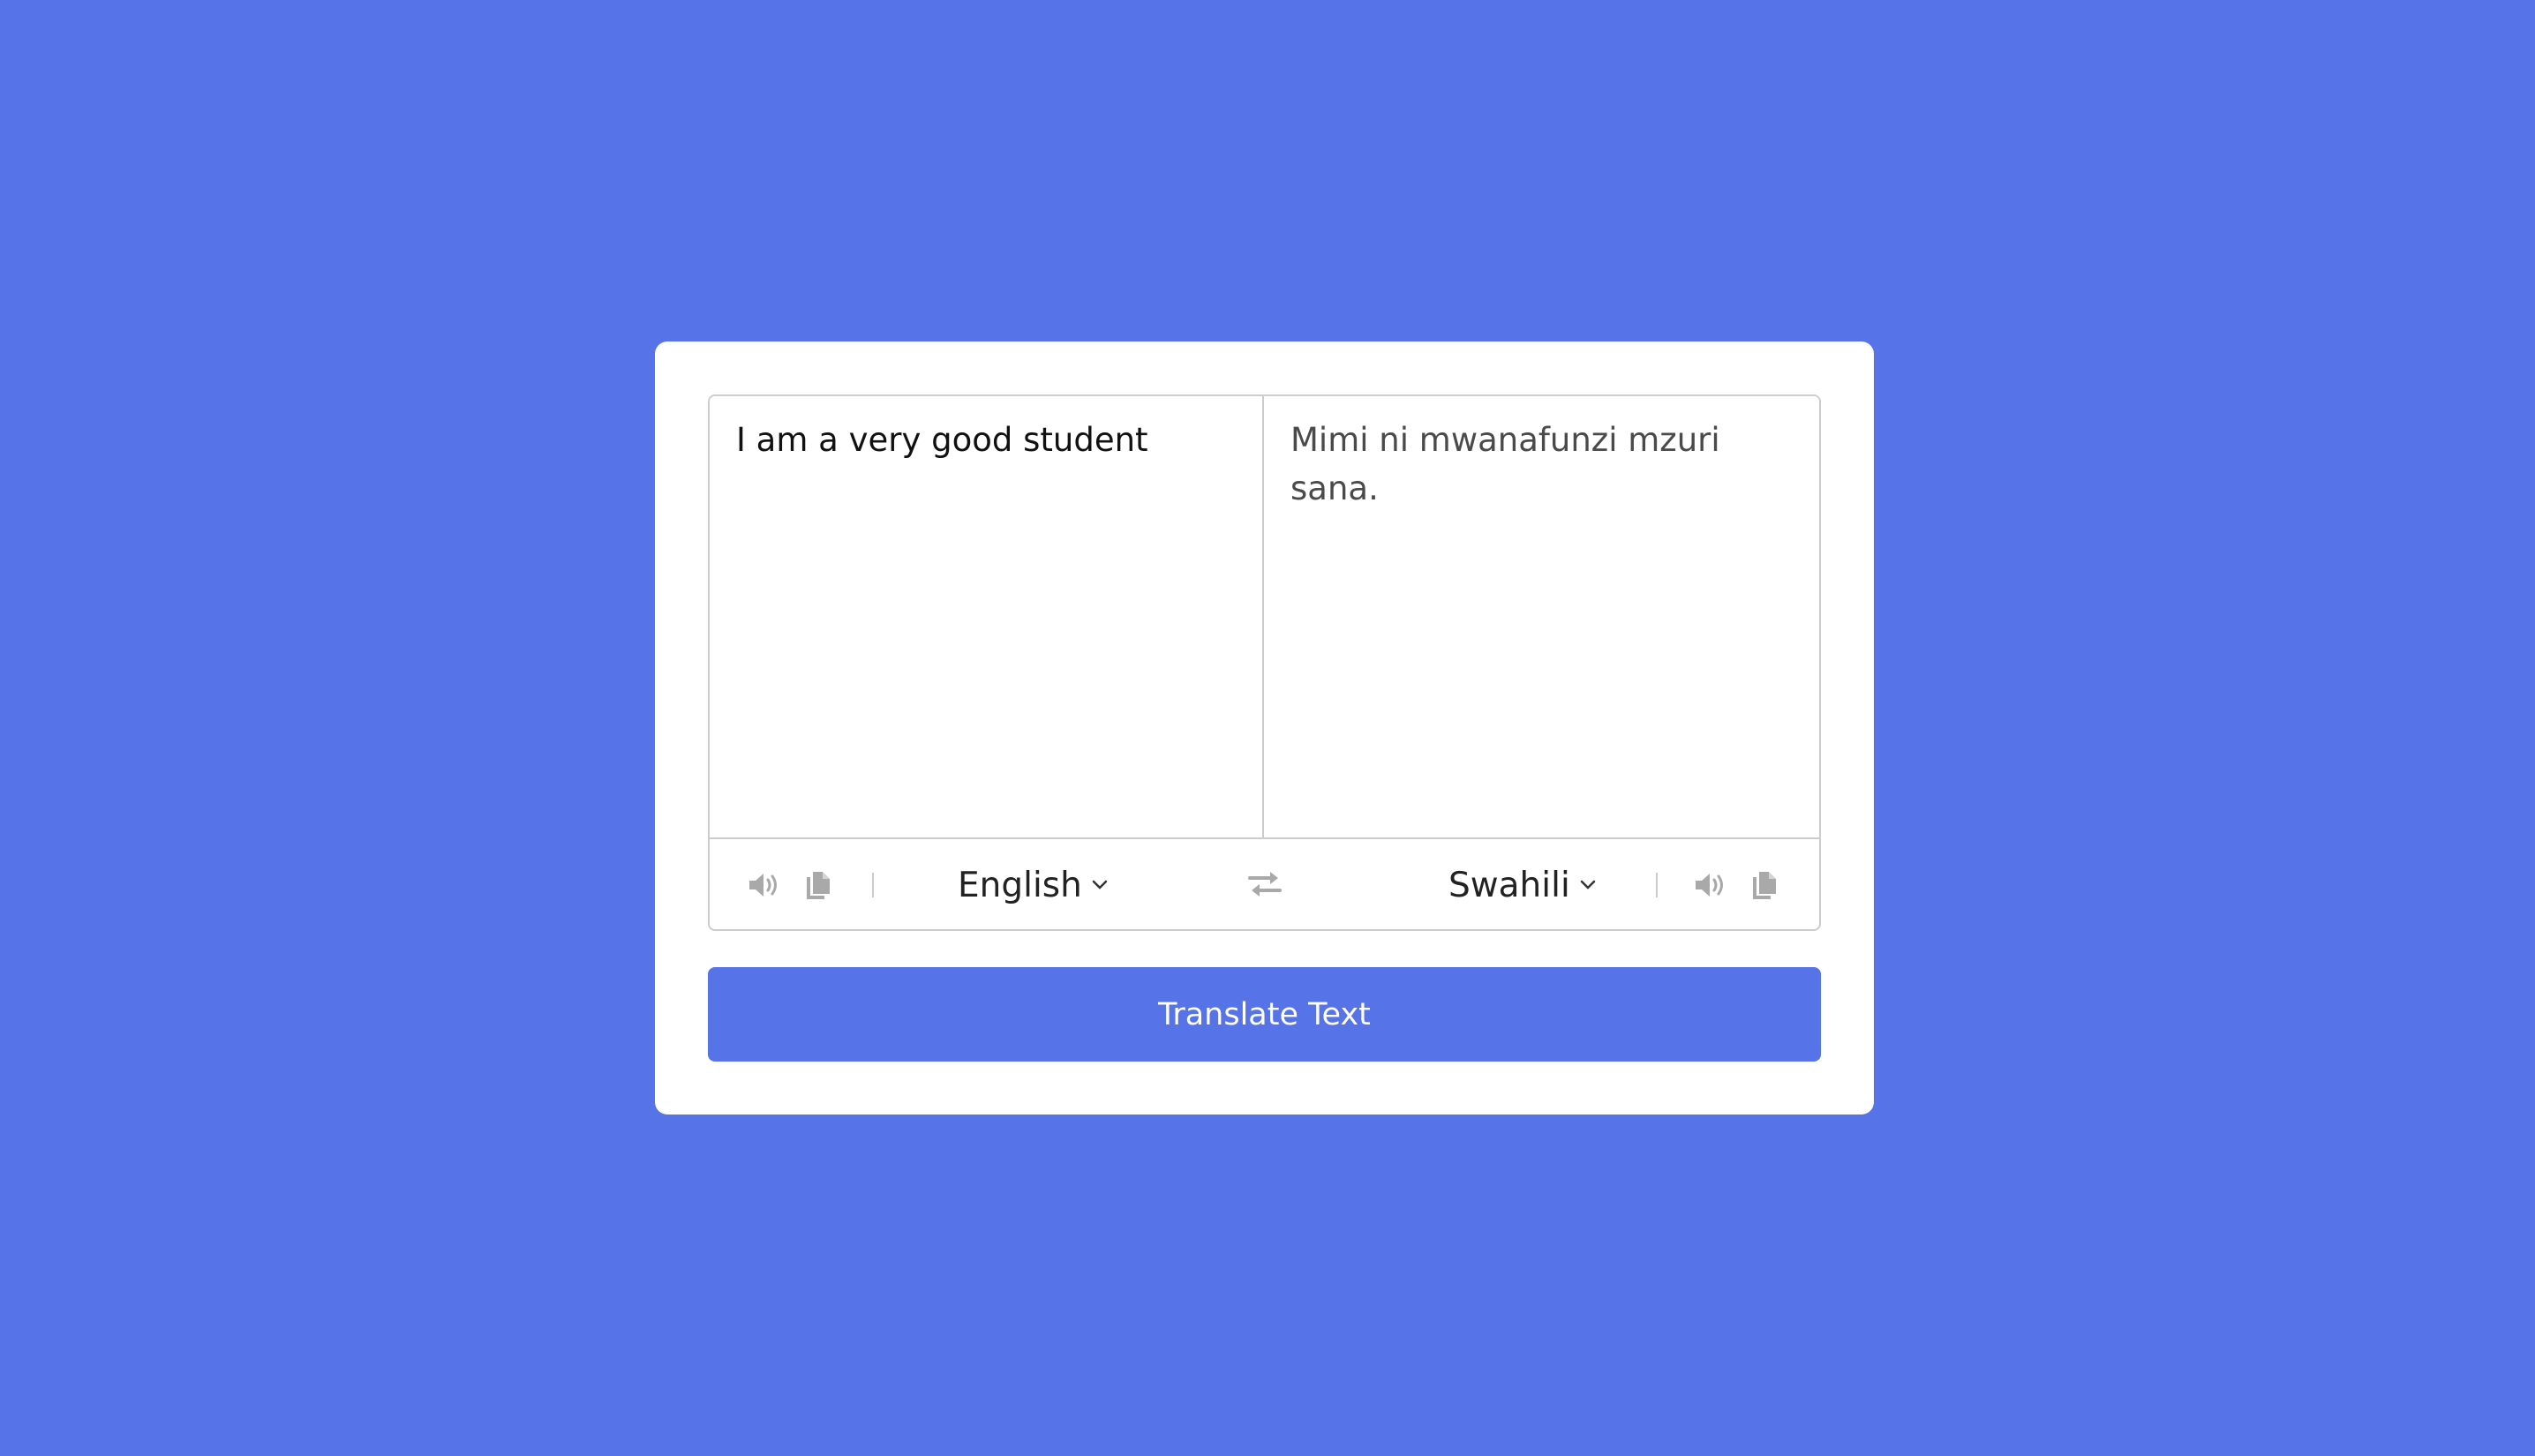  I want to click on to-language-label: Swahili, so click(1509, 885).